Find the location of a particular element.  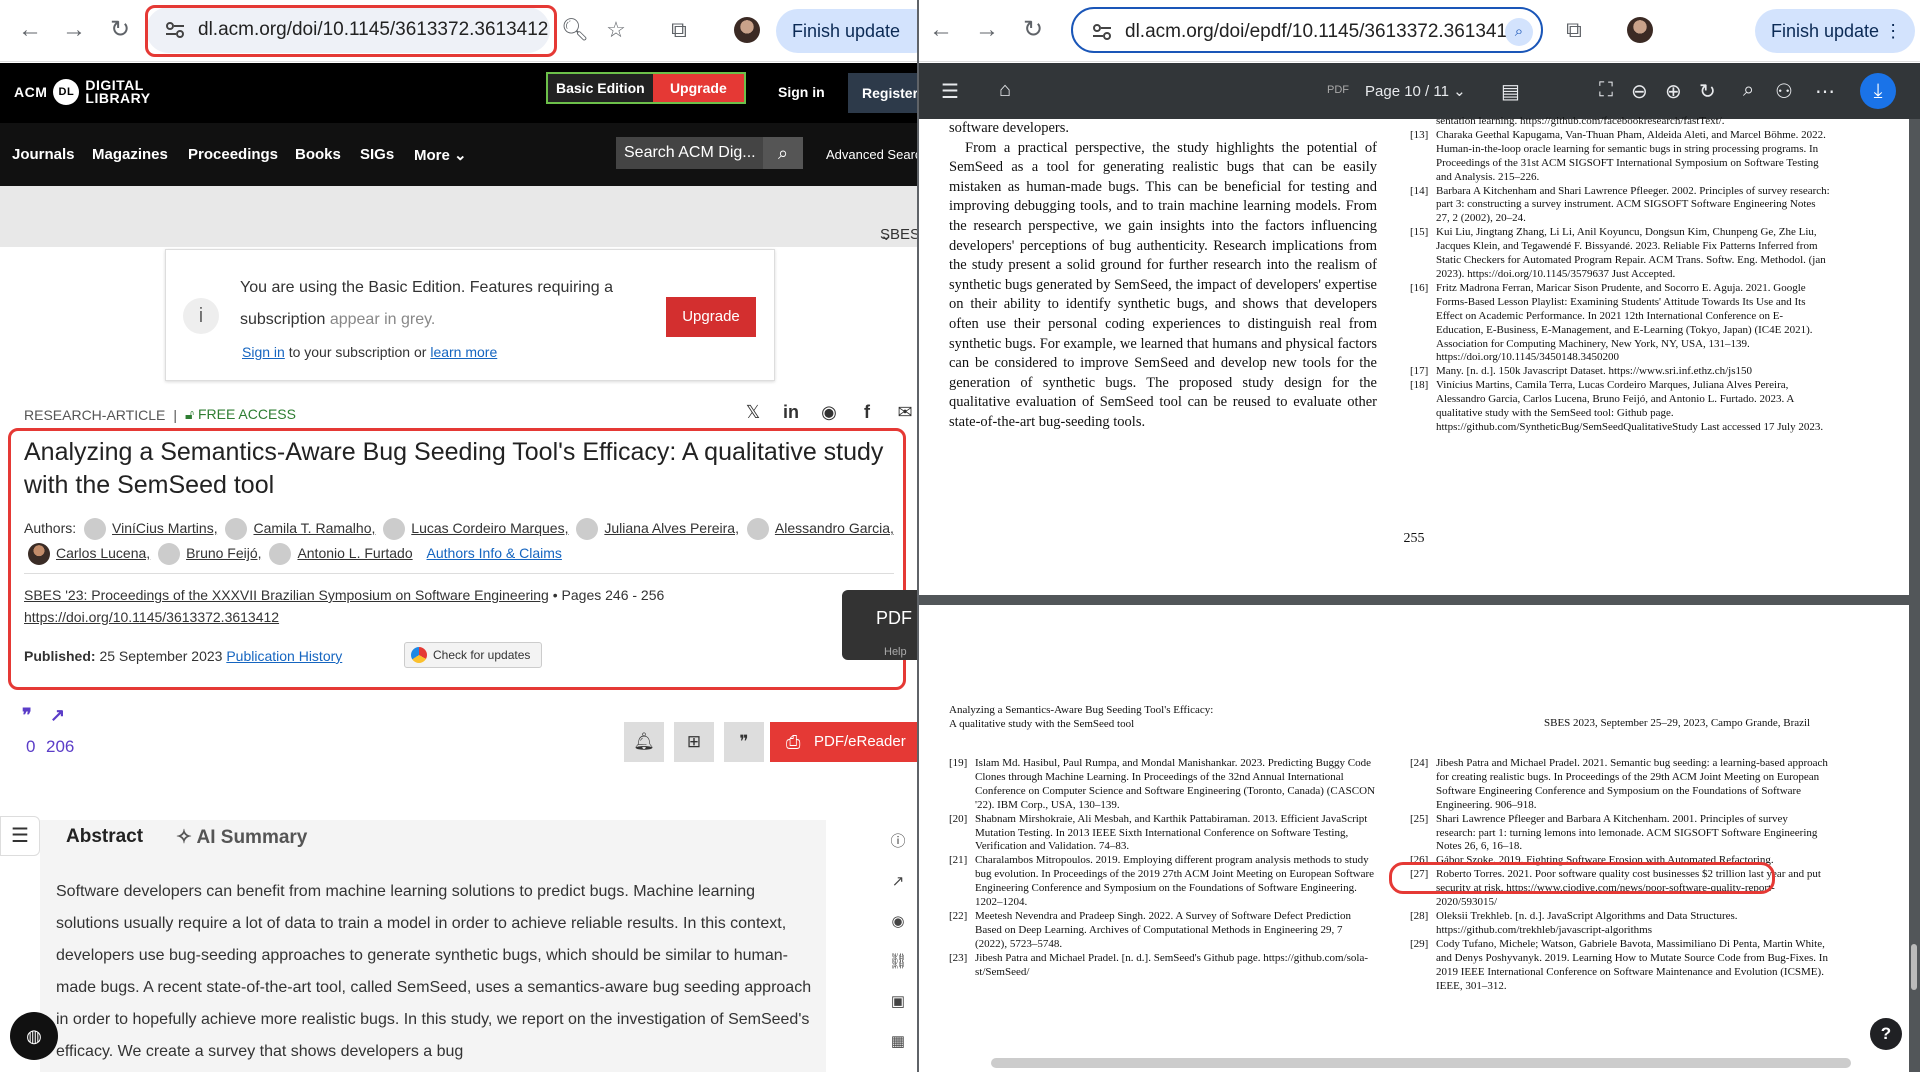

help-question-icon: ? is located at coordinates (1886, 1034).